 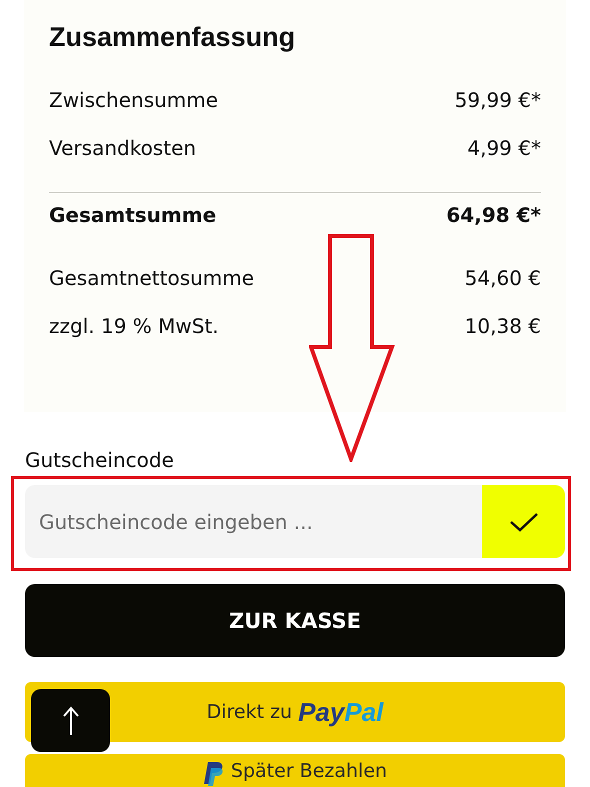 I want to click on coupon-label: Gutscheincode, so click(x=100, y=460).